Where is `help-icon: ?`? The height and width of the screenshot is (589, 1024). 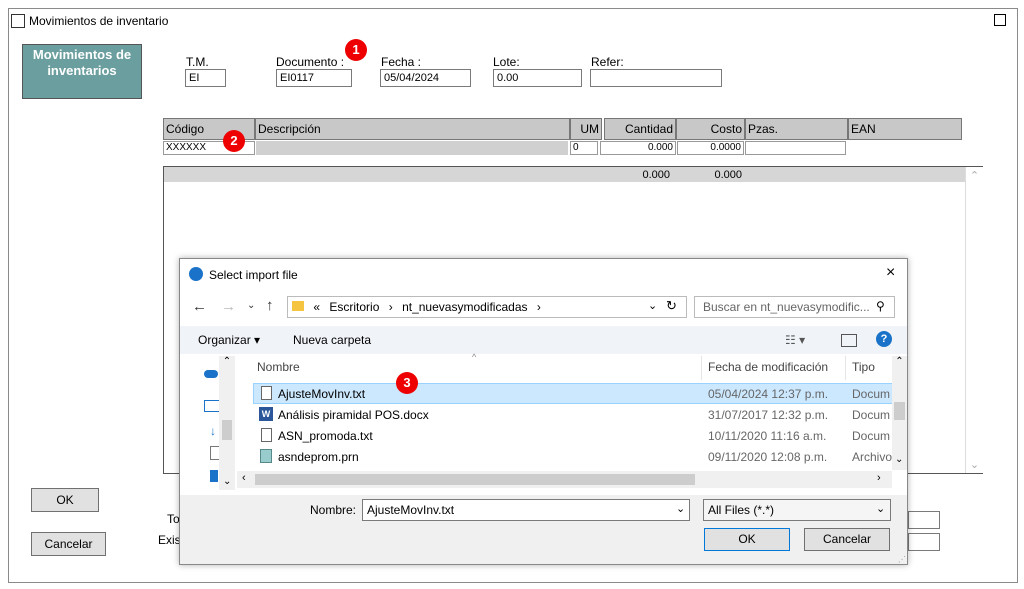
help-icon: ? is located at coordinates (884, 339).